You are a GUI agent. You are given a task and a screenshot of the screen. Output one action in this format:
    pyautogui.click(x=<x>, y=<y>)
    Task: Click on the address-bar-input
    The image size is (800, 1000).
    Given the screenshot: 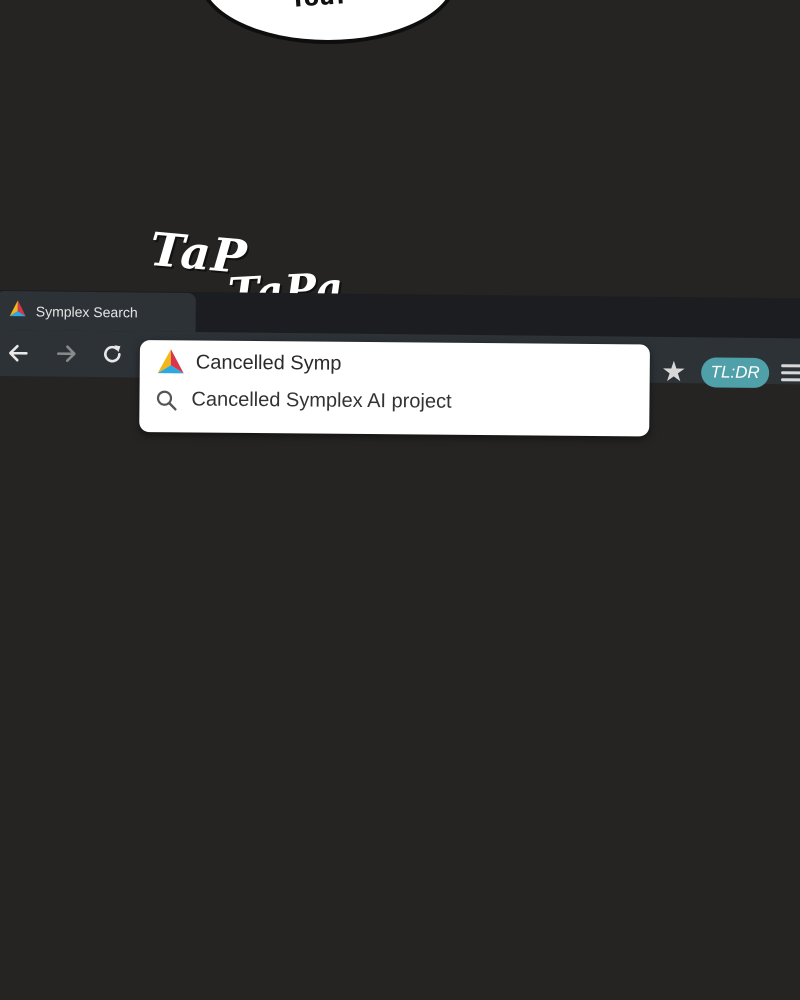 What is the action you would take?
    pyautogui.click(x=345, y=363)
    